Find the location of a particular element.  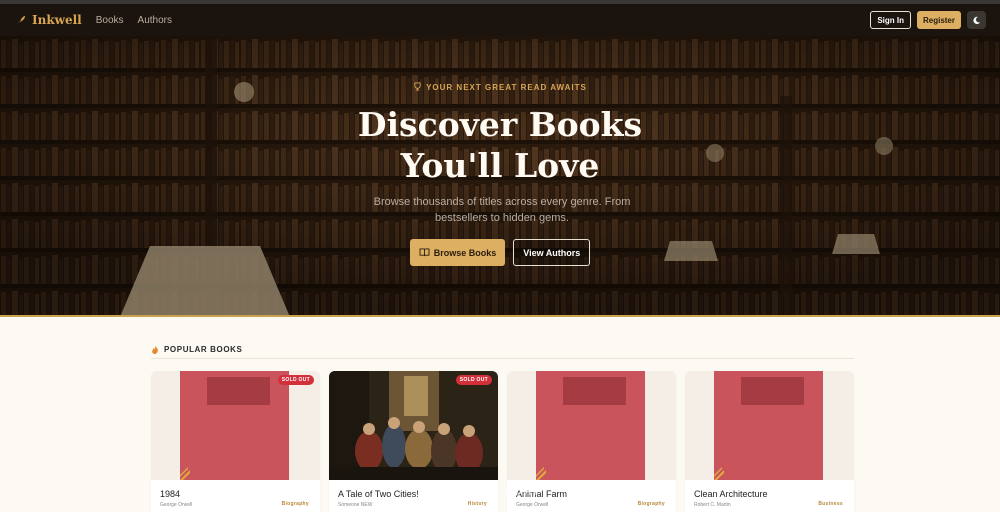

fire-icon is located at coordinates (155, 349).